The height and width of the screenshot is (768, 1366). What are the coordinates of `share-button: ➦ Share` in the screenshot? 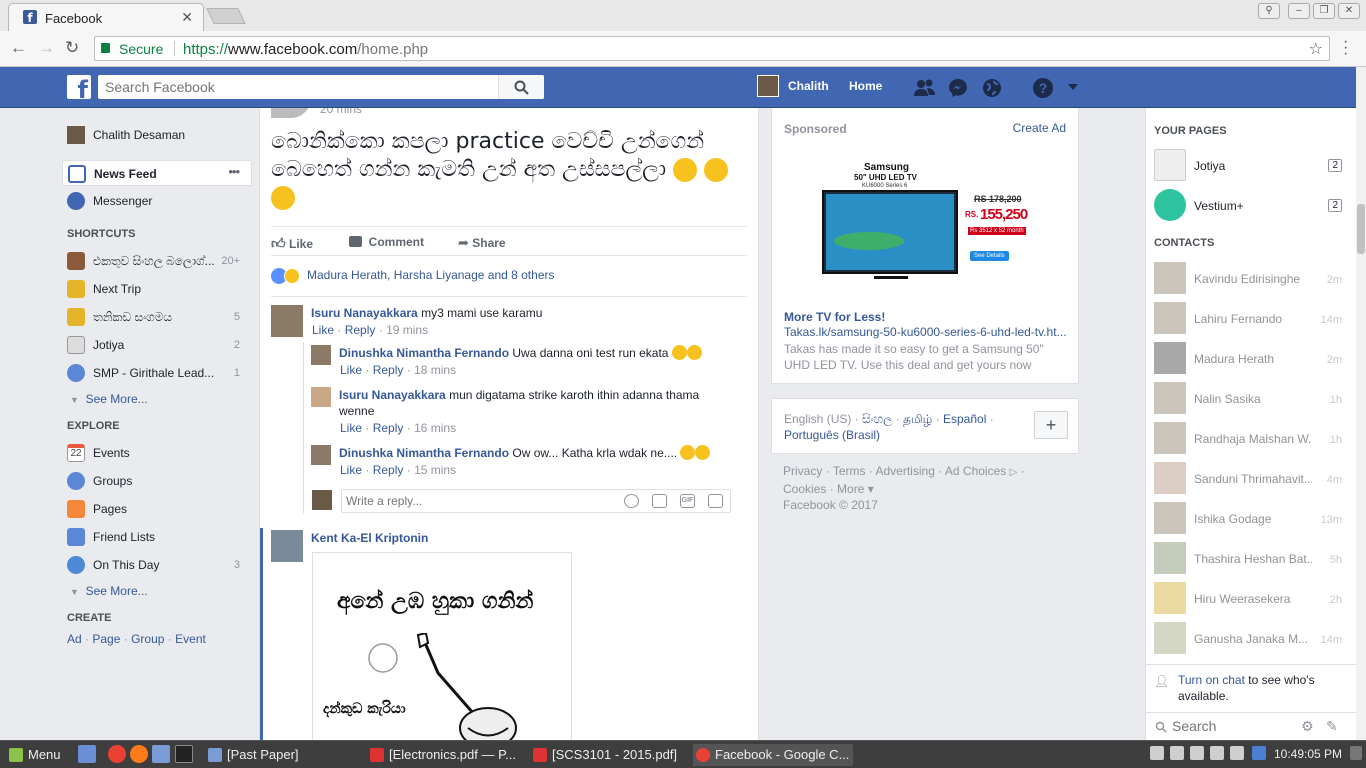 It's located at (482, 243).